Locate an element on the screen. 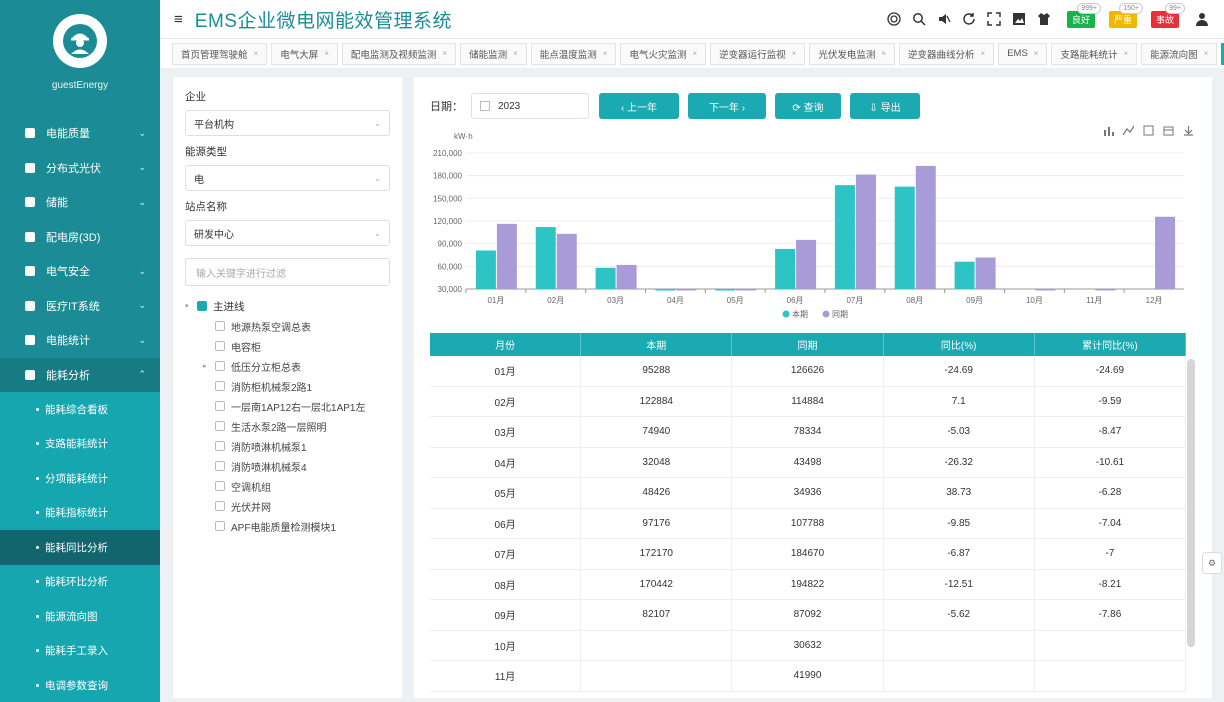 This screenshot has height=702, width=1224. sidebar-subitem-6: 能源流向图 is located at coordinates (80, 616).